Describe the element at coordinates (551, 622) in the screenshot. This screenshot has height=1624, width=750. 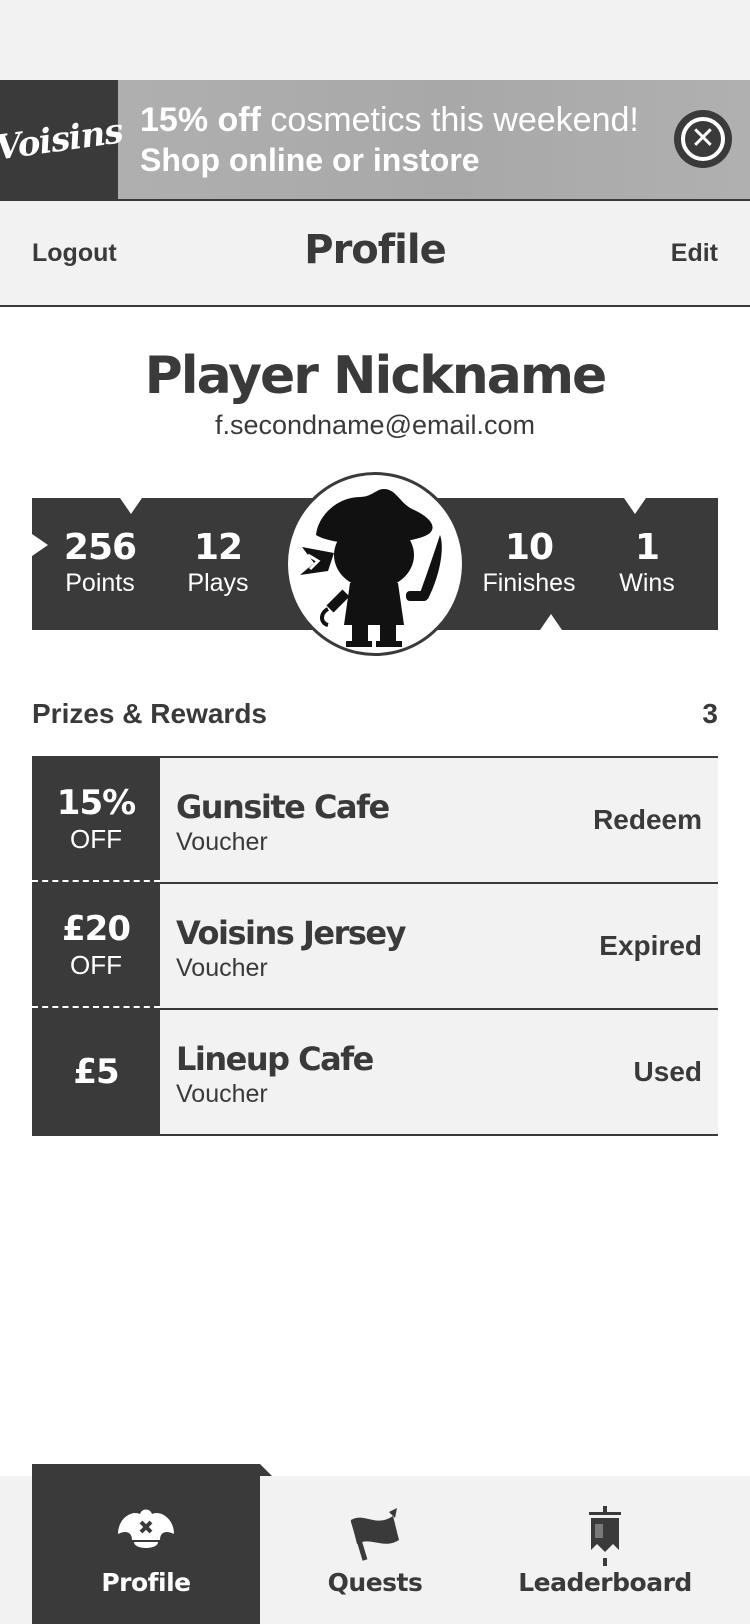
I see `notch-bottom` at that location.